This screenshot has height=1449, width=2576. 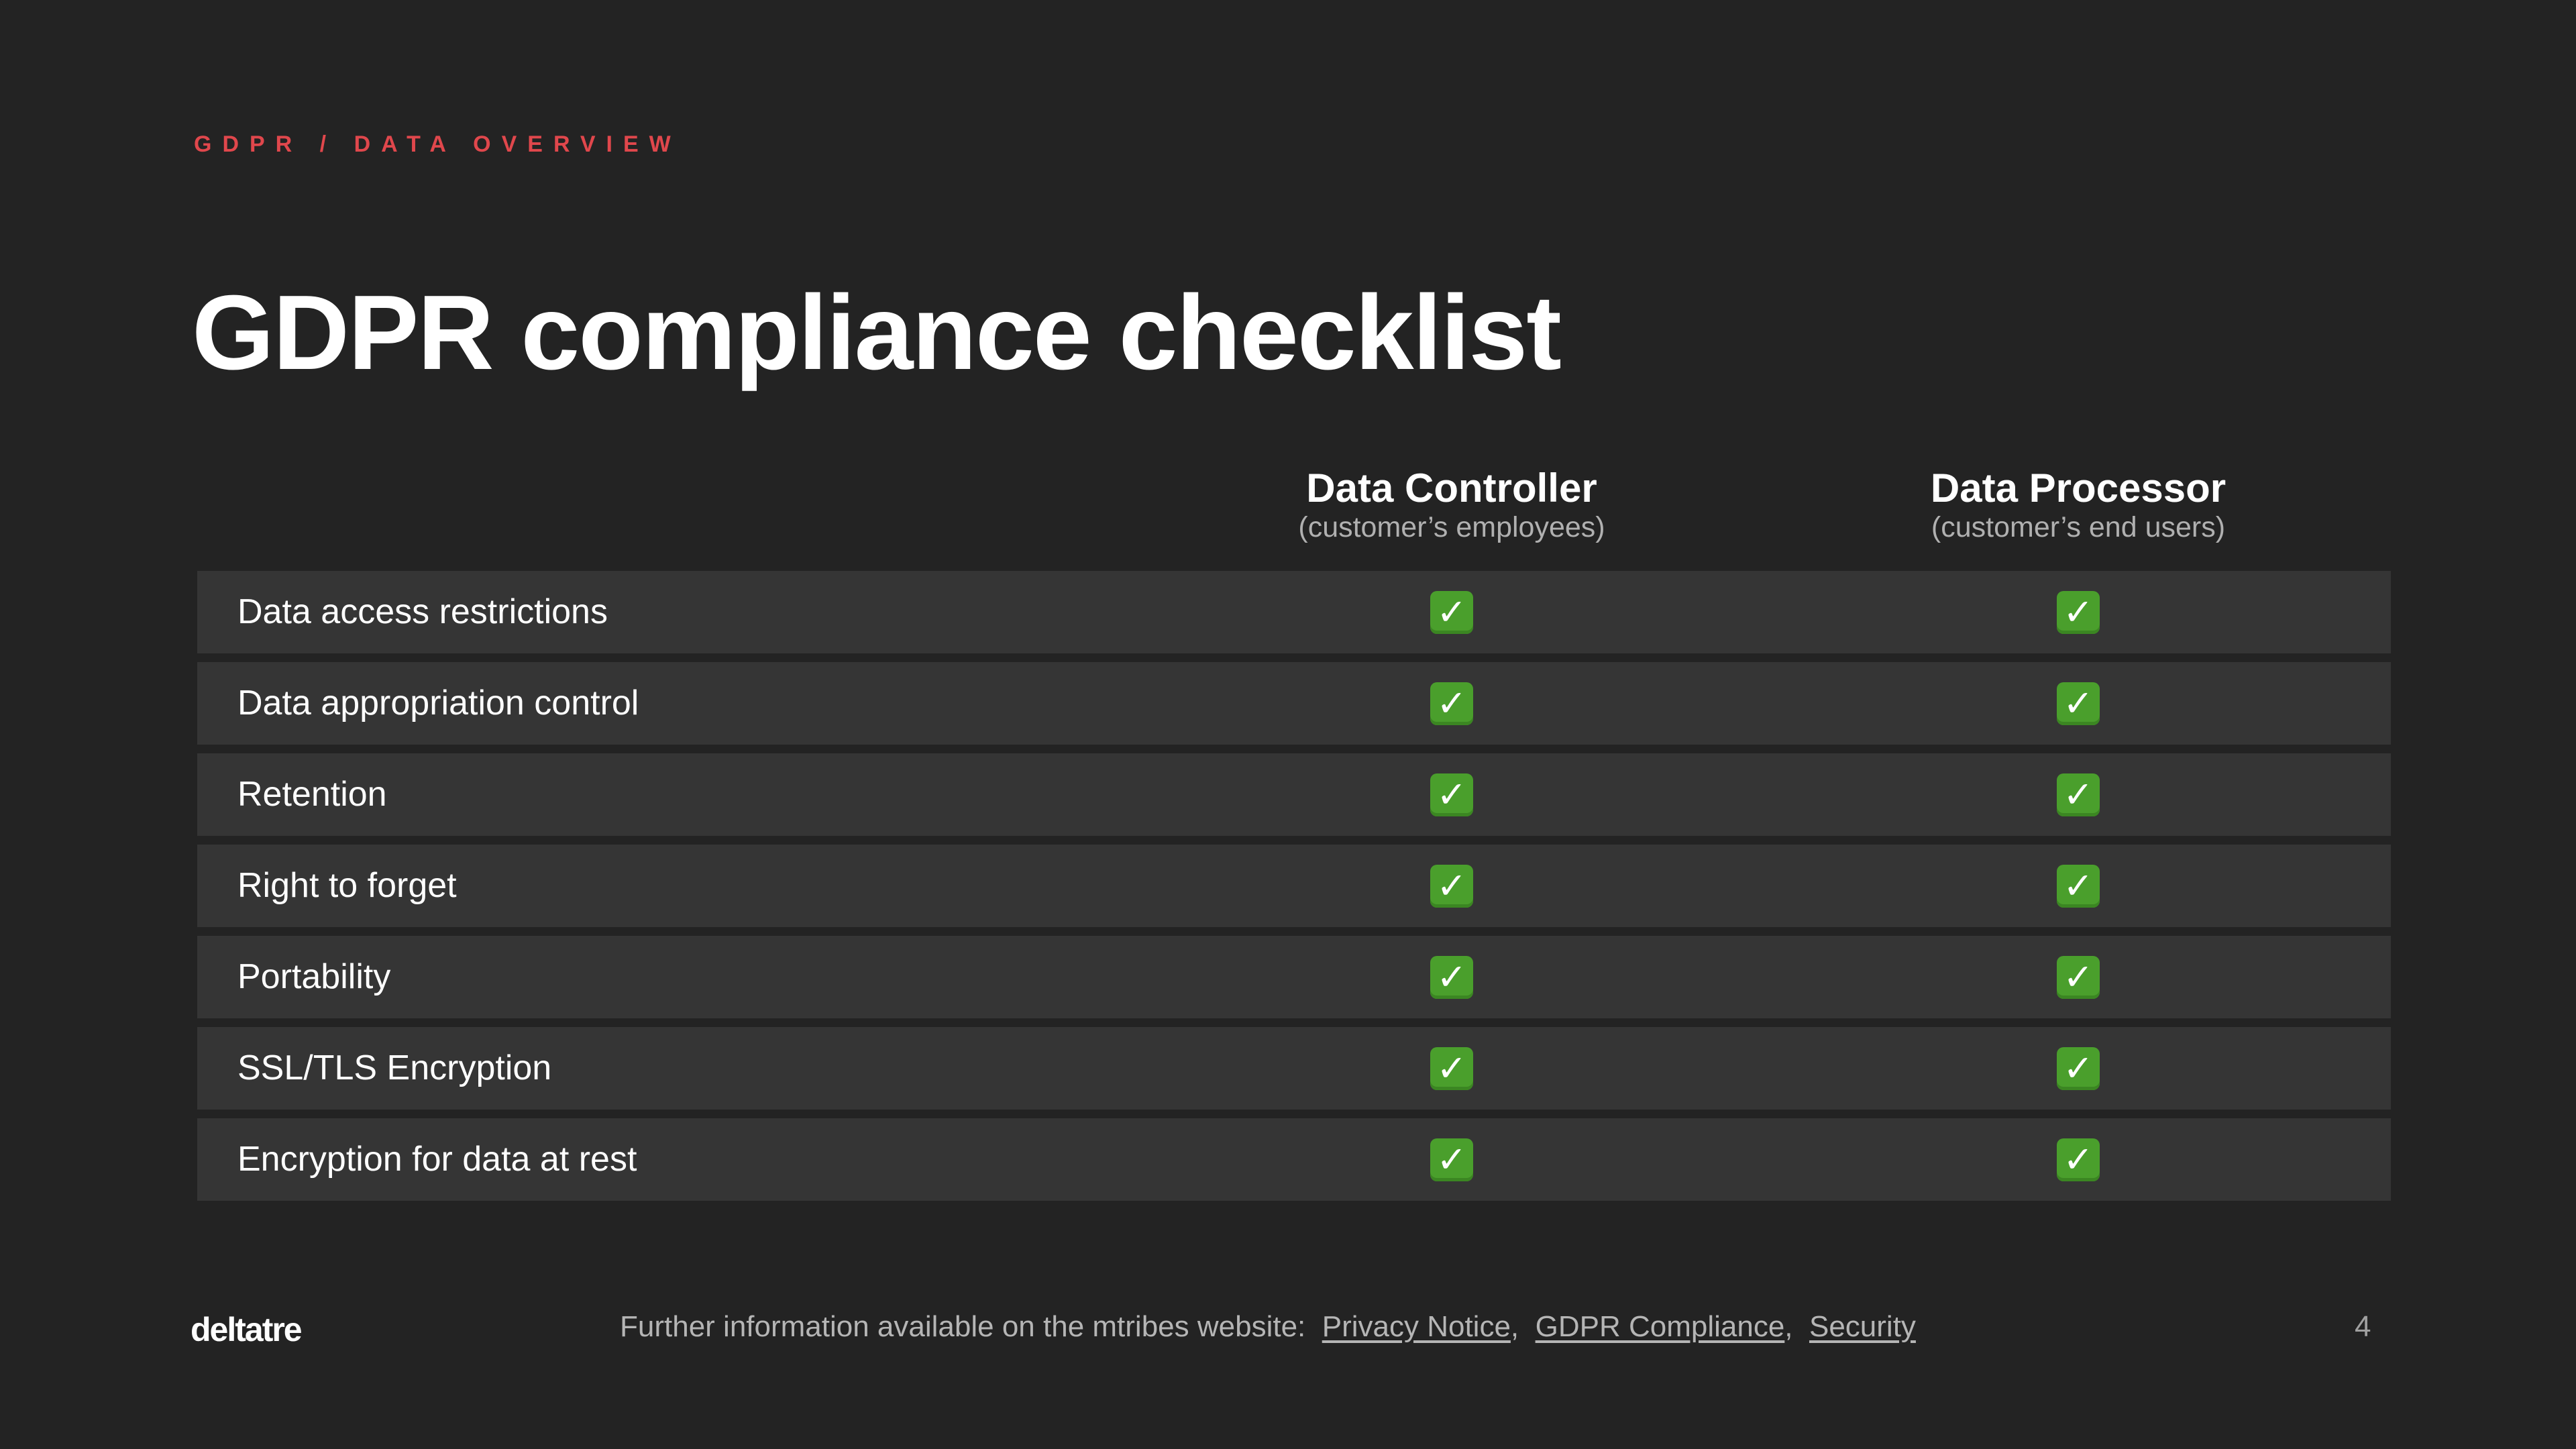 What do you see at coordinates (1294, 612) in the screenshot?
I see `table-row: Data access restrictions ✓ ✓` at bounding box center [1294, 612].